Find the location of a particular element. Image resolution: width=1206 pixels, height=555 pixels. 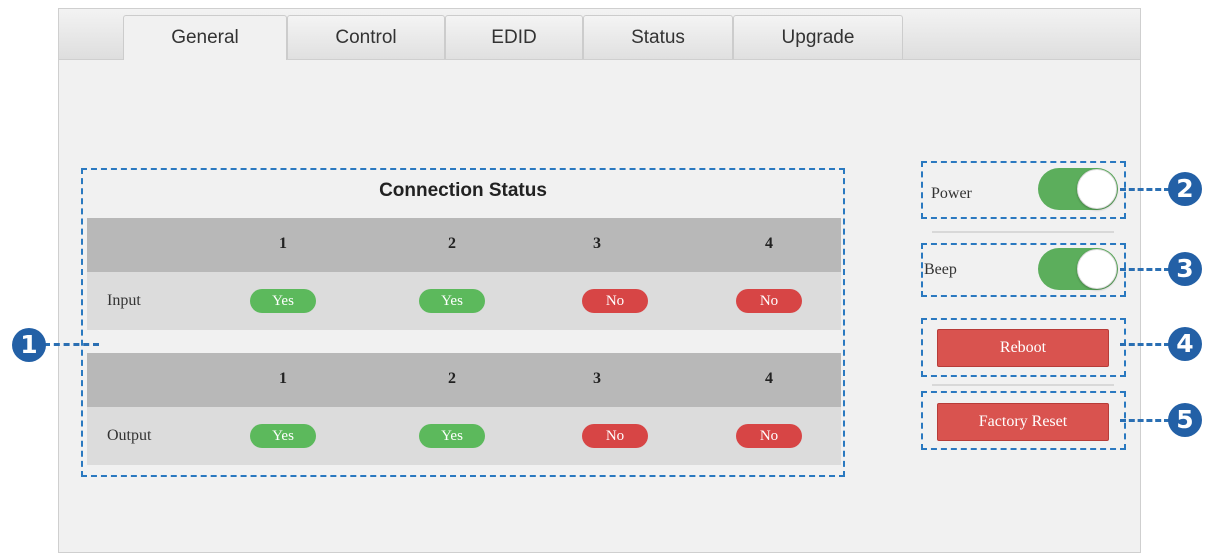

factory-reset-button: Factory Reset is located at coordinates (1023, 422).